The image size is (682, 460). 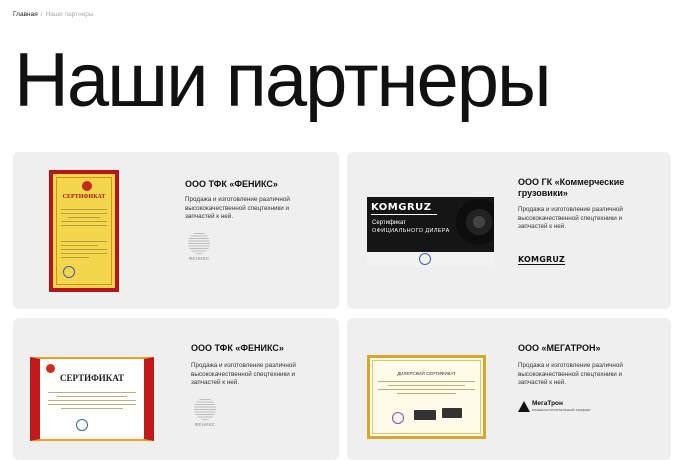 I want to click on breadcrumb: Главная / Наши партнеры, so click(x=53, y=14).